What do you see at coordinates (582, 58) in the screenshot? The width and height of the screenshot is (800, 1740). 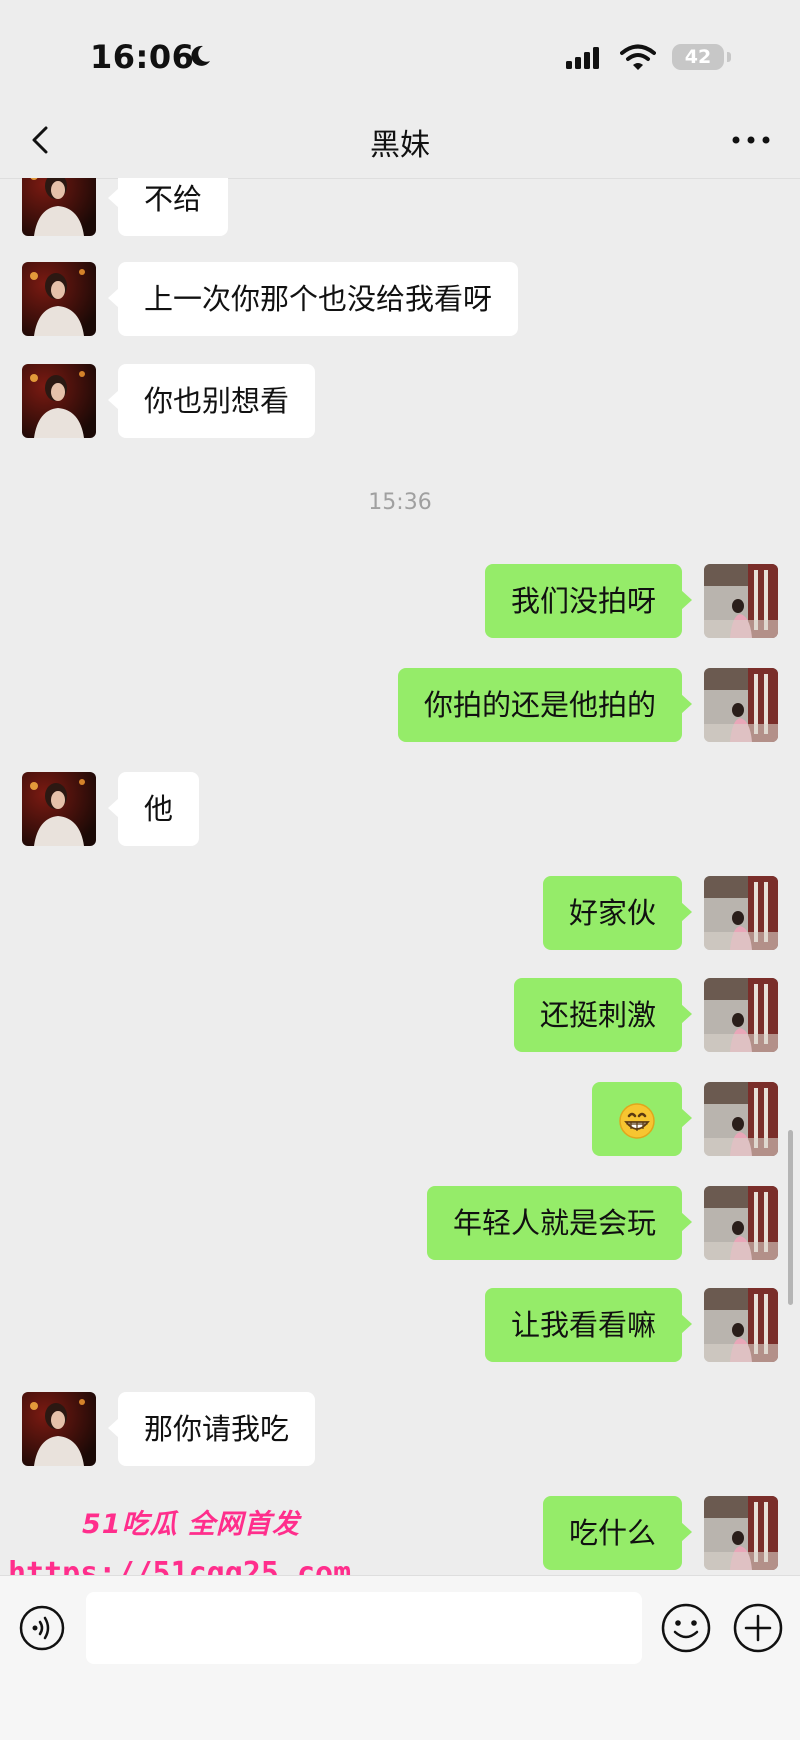 I see `signal-icon` at bounding box center [582, 58].